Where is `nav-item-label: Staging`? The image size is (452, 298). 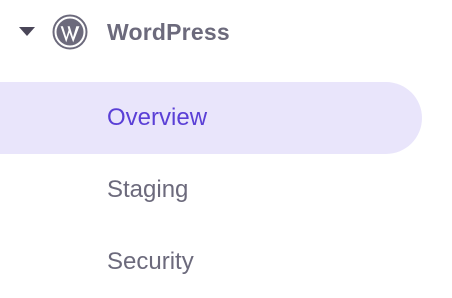
nav-item-label: Staging is located at coordinates (148, 189).